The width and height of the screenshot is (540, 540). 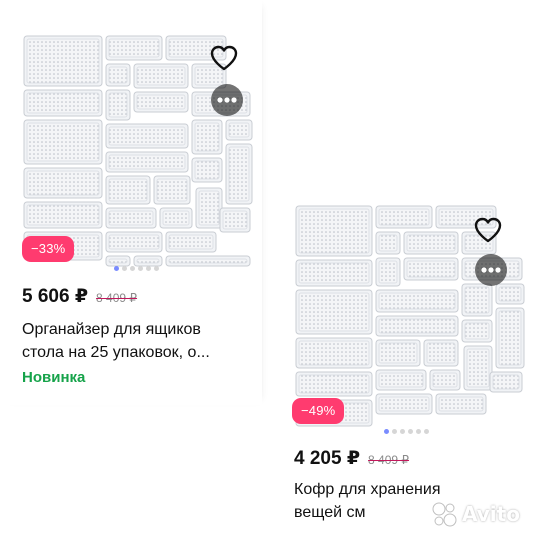 I want to click on listing-title: Кофр для хранения вещей см, so click(x=367, y=501).